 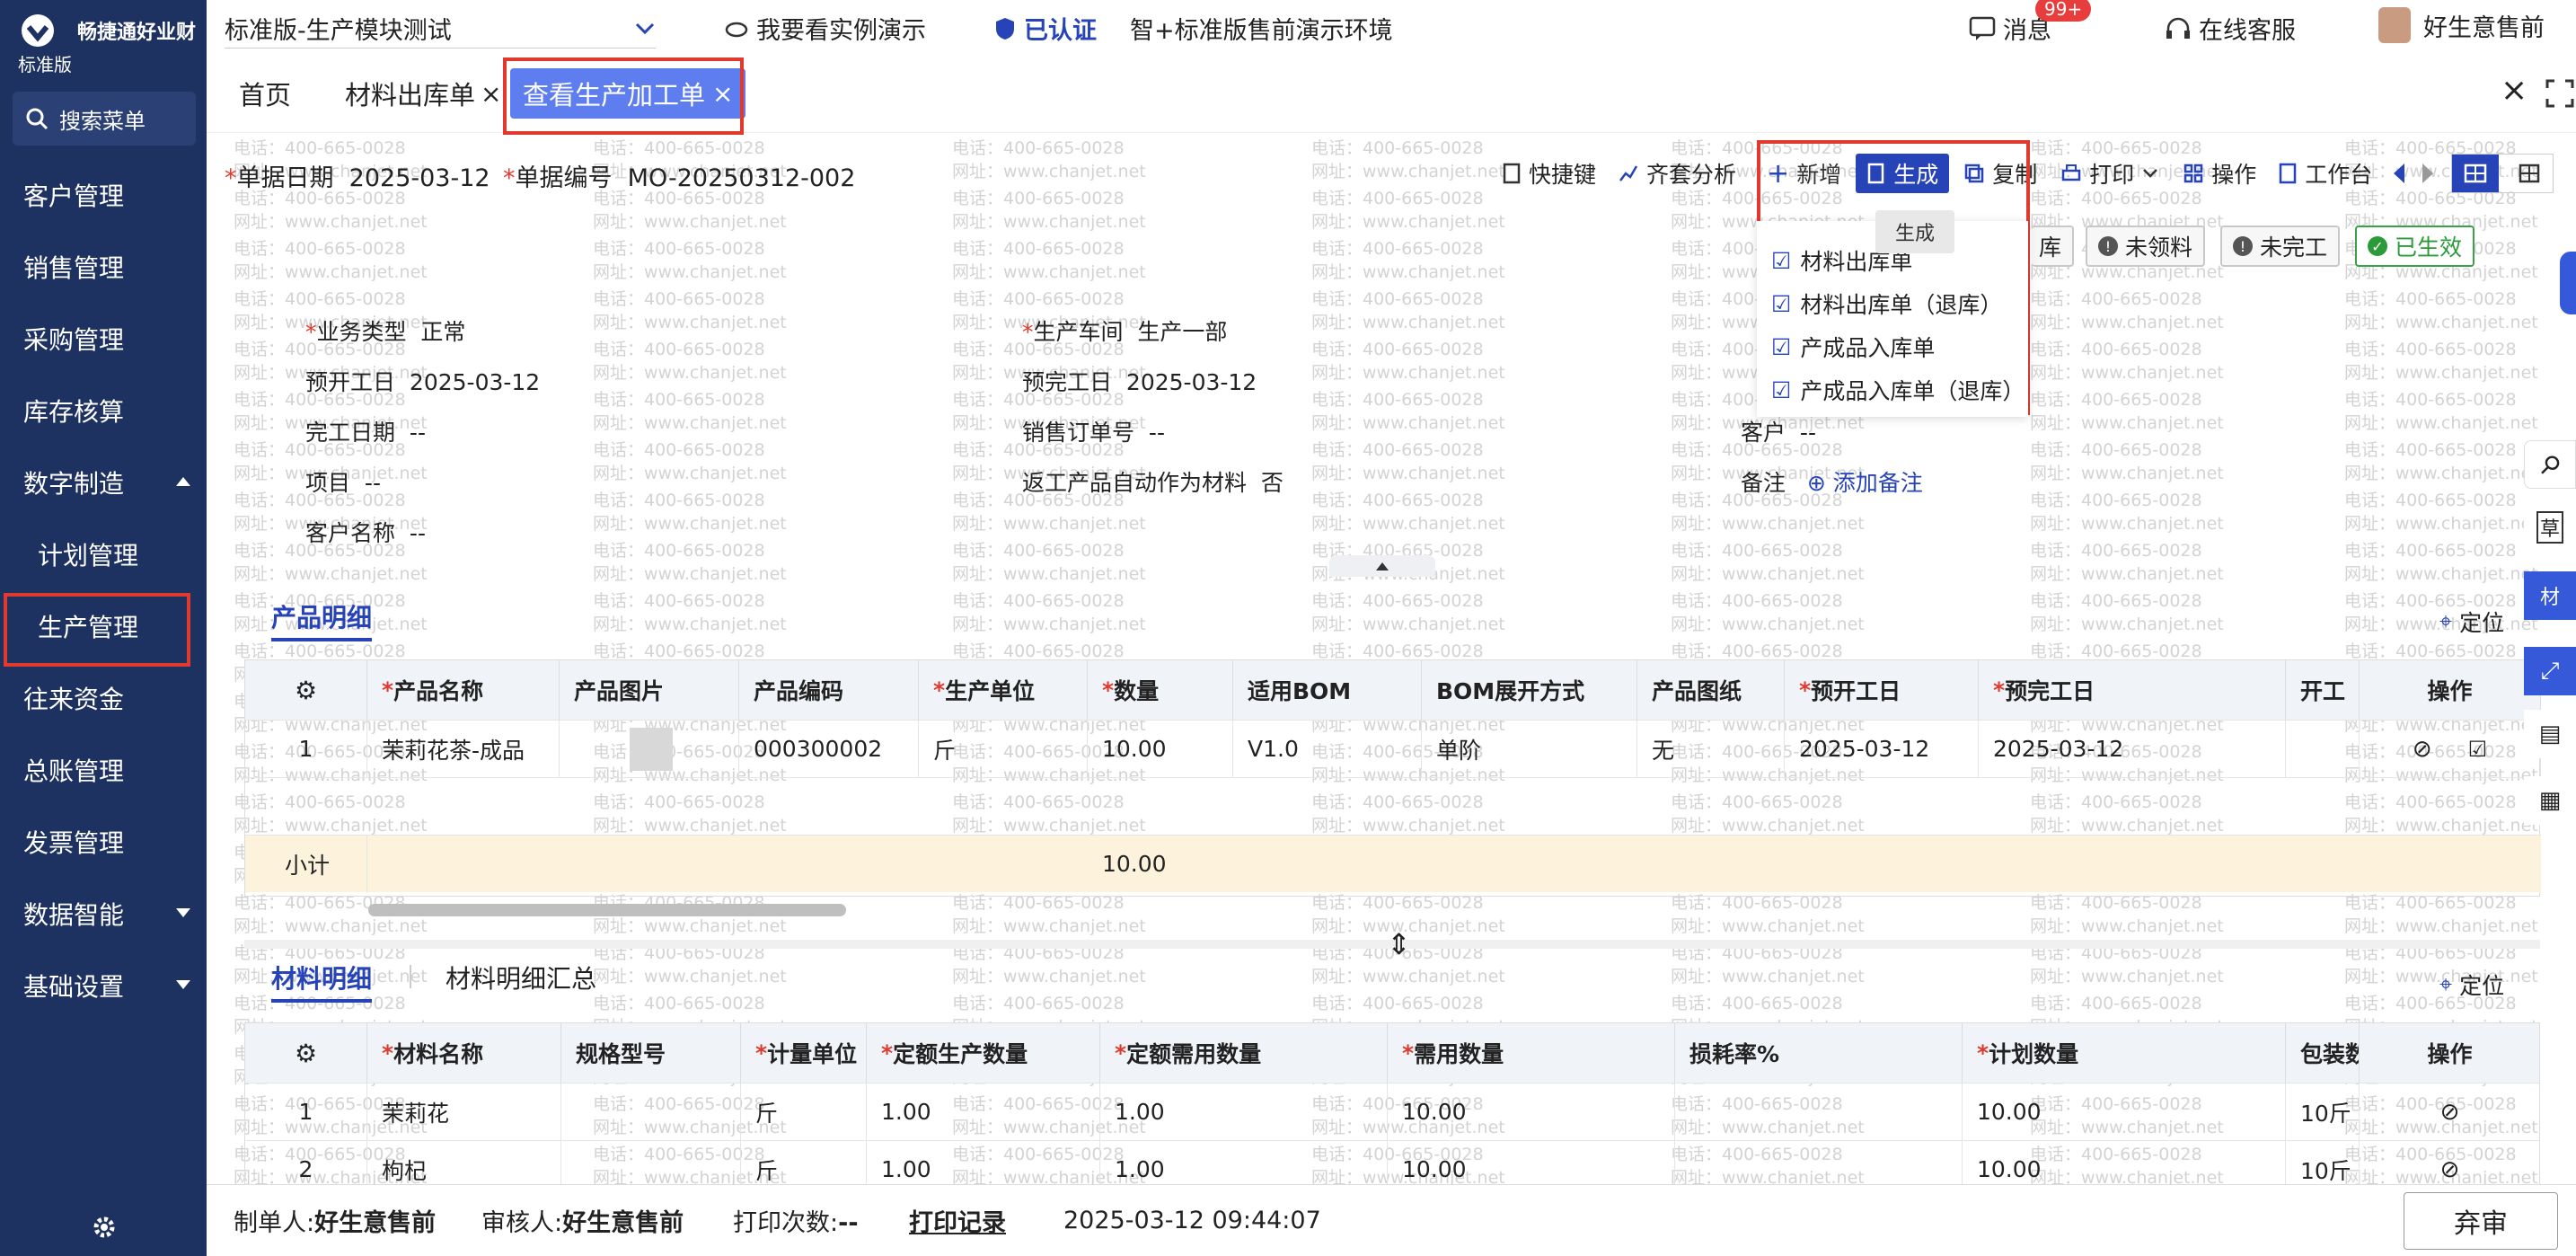 What do you see at coordinates (2529, 173) in the screenshot?
I see `table-view-icon` at bounding box center [2529, 173].